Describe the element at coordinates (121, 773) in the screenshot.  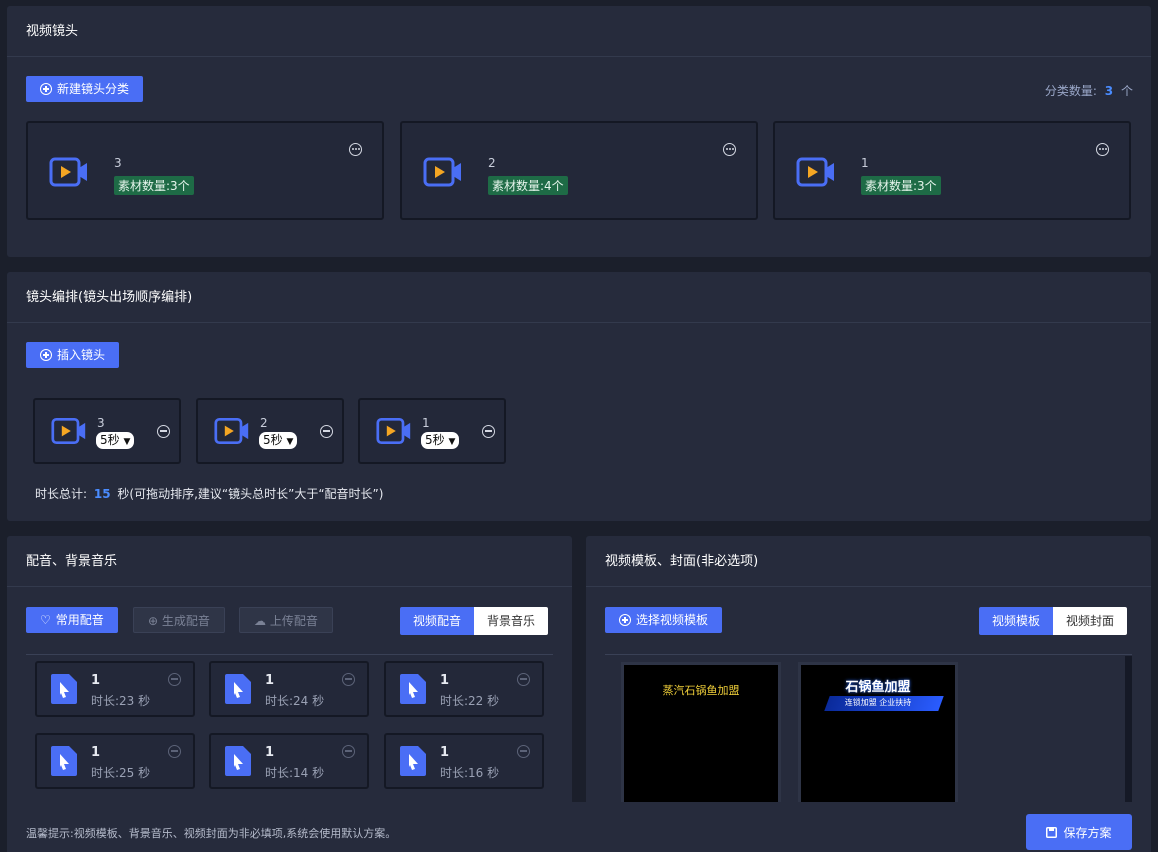
I see `audio-duration: 时长:25 秒` at that location.